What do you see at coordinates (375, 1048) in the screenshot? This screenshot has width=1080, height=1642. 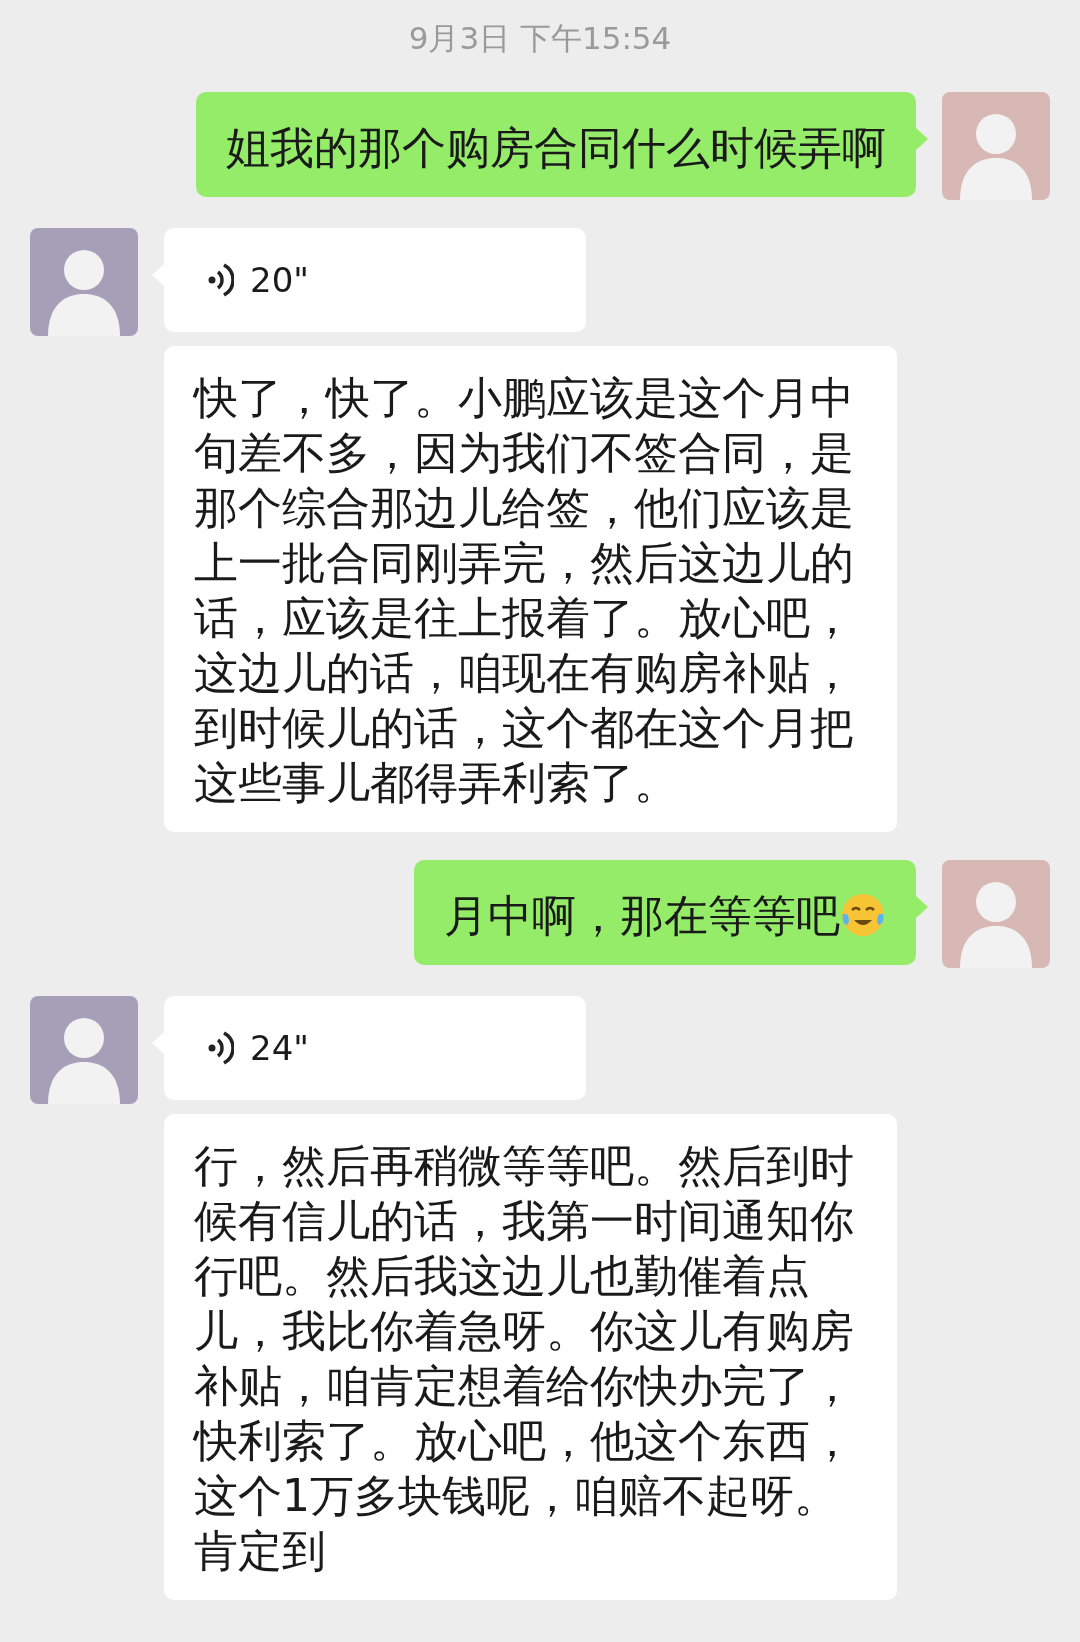 I see `voice-message: 24"` at bounding box center [375, 1048].